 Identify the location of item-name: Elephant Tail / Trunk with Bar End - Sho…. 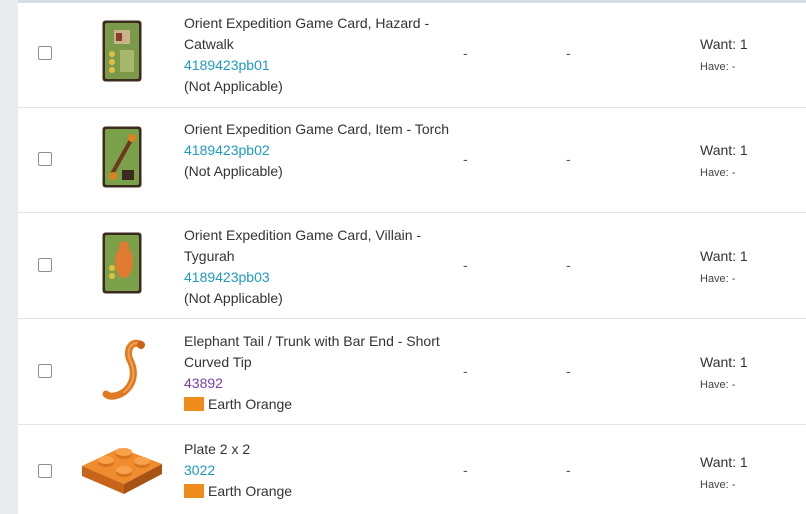
(312, 351).